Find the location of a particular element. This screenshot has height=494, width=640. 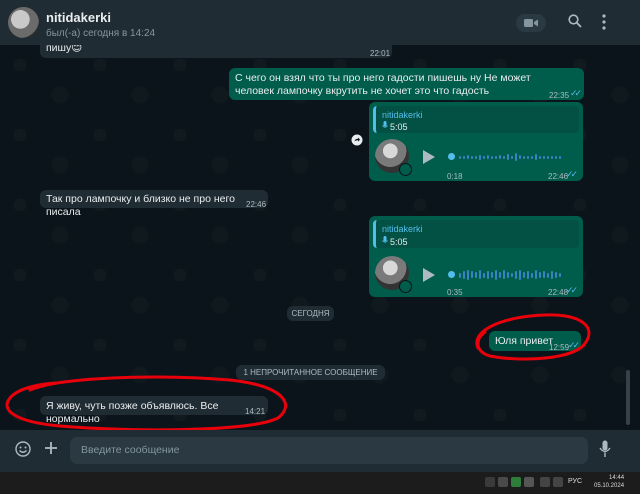

voice-sender-name: nitidakerki is located at coordinates (402, 229).